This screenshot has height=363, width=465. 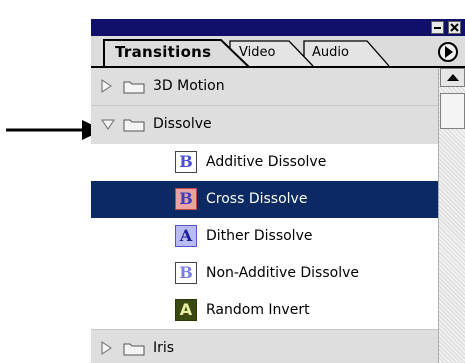 What do you see at coordinates (264, 346) in the screenshot?
I see `list-item: Iris` at bounding box center [264, 346].